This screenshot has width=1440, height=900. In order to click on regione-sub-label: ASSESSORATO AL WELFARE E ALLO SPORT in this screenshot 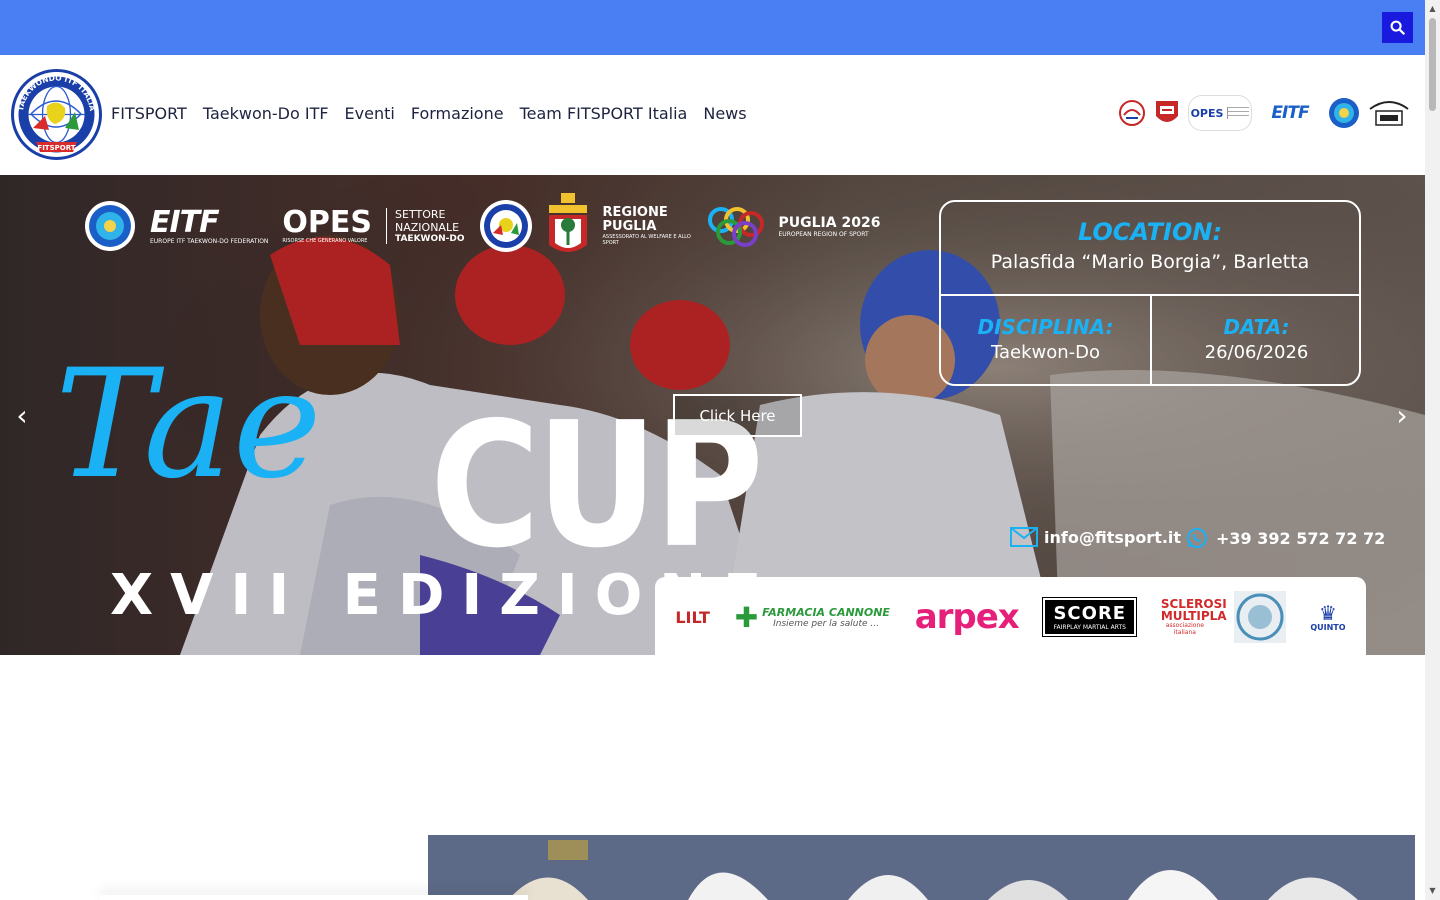, I will do `click(646, 240)`.